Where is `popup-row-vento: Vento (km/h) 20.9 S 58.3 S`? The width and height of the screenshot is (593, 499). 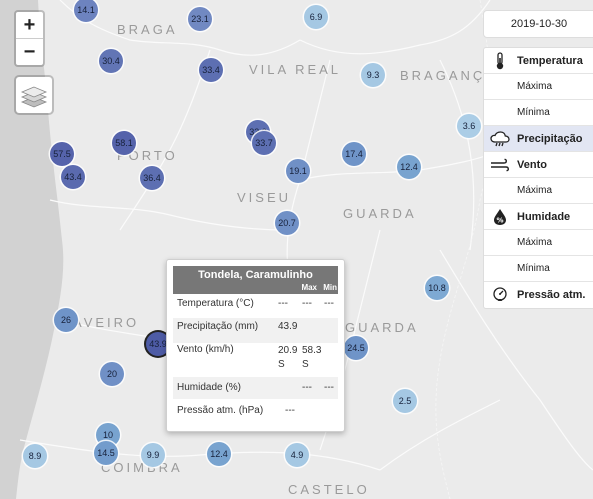
popup-row-vento: Vento (km/h) 20.9 S 58.3 S is located at coordinates (255, 360).